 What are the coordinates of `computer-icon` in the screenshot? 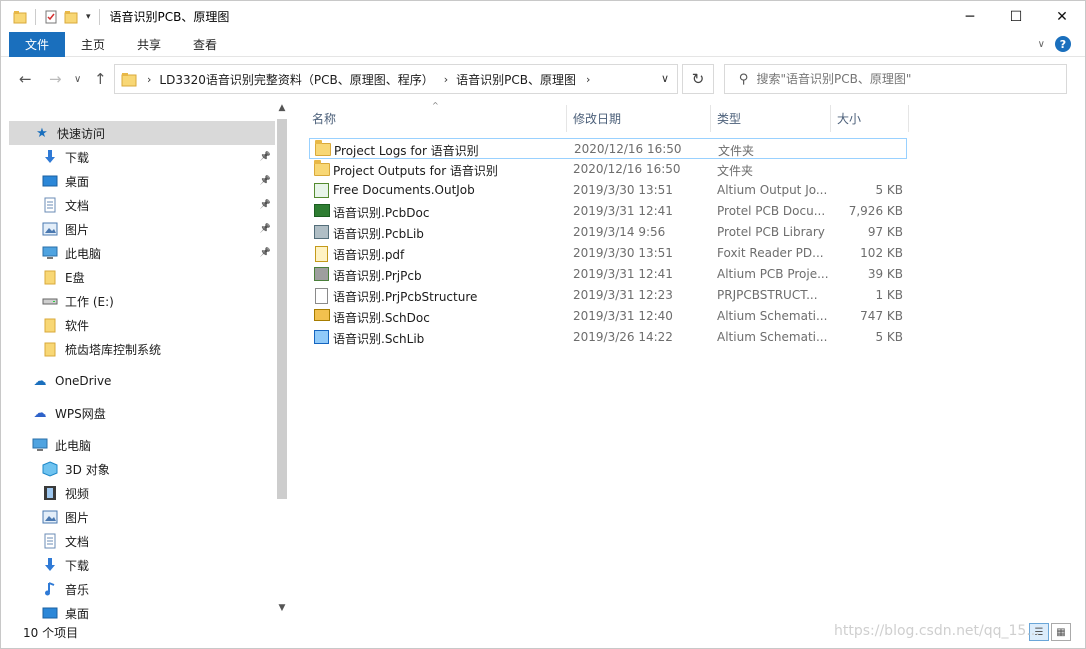 It's located at (50, 253).